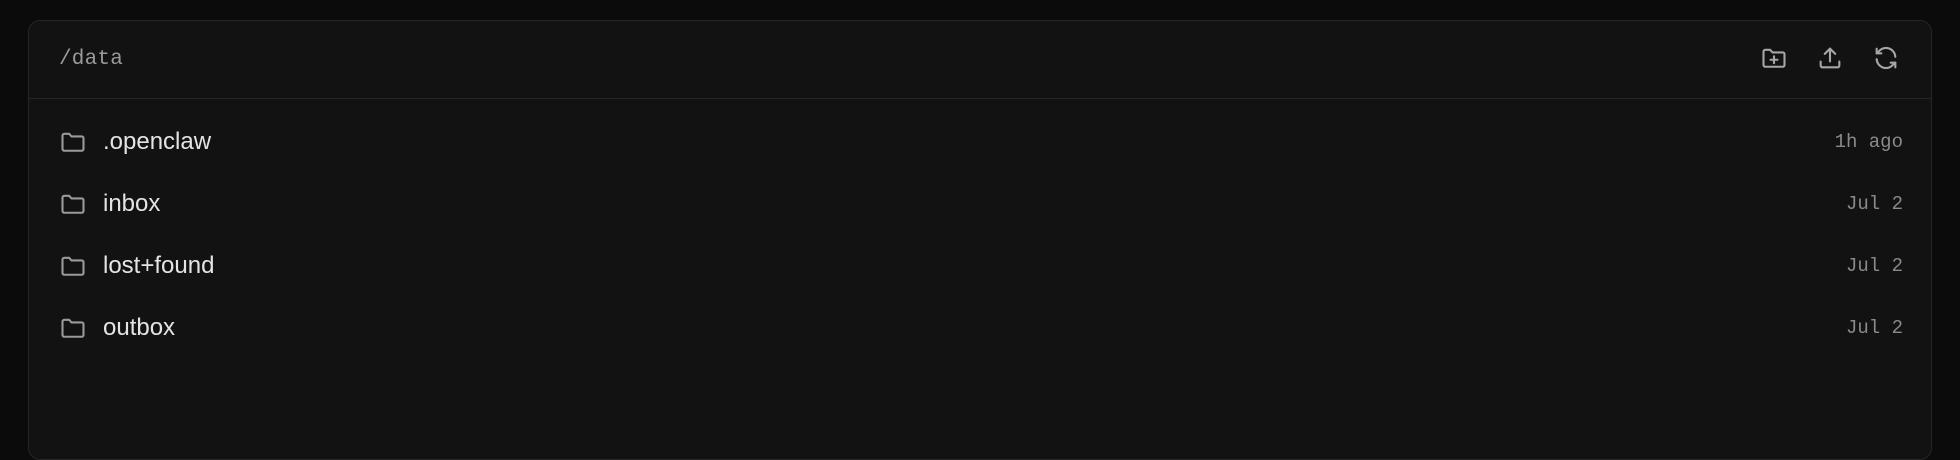  I want to click on item-modified: 1h ago, so click(1868, 142).